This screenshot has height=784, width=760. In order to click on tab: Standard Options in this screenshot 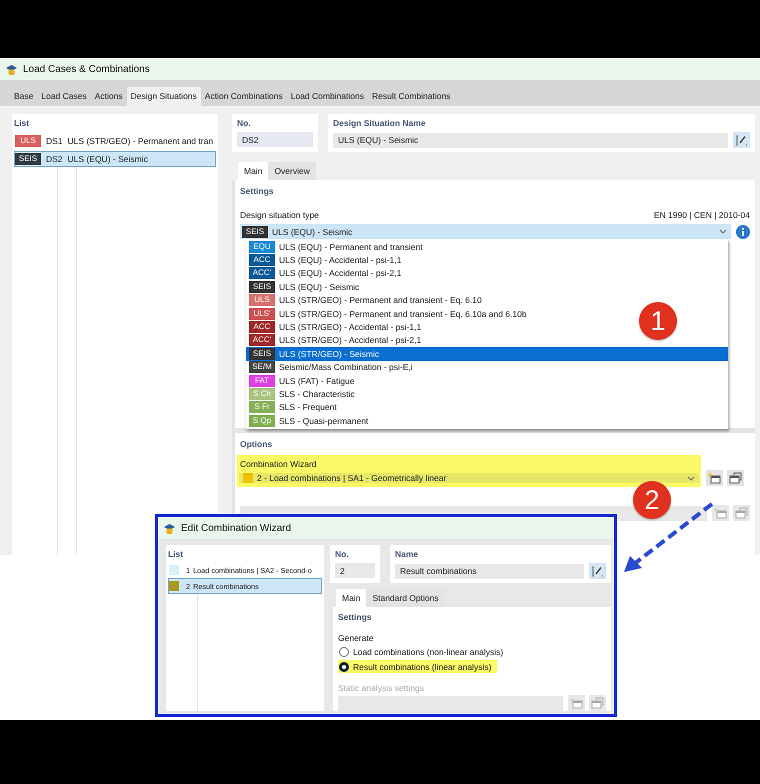, I will do `click(405, 598)`.